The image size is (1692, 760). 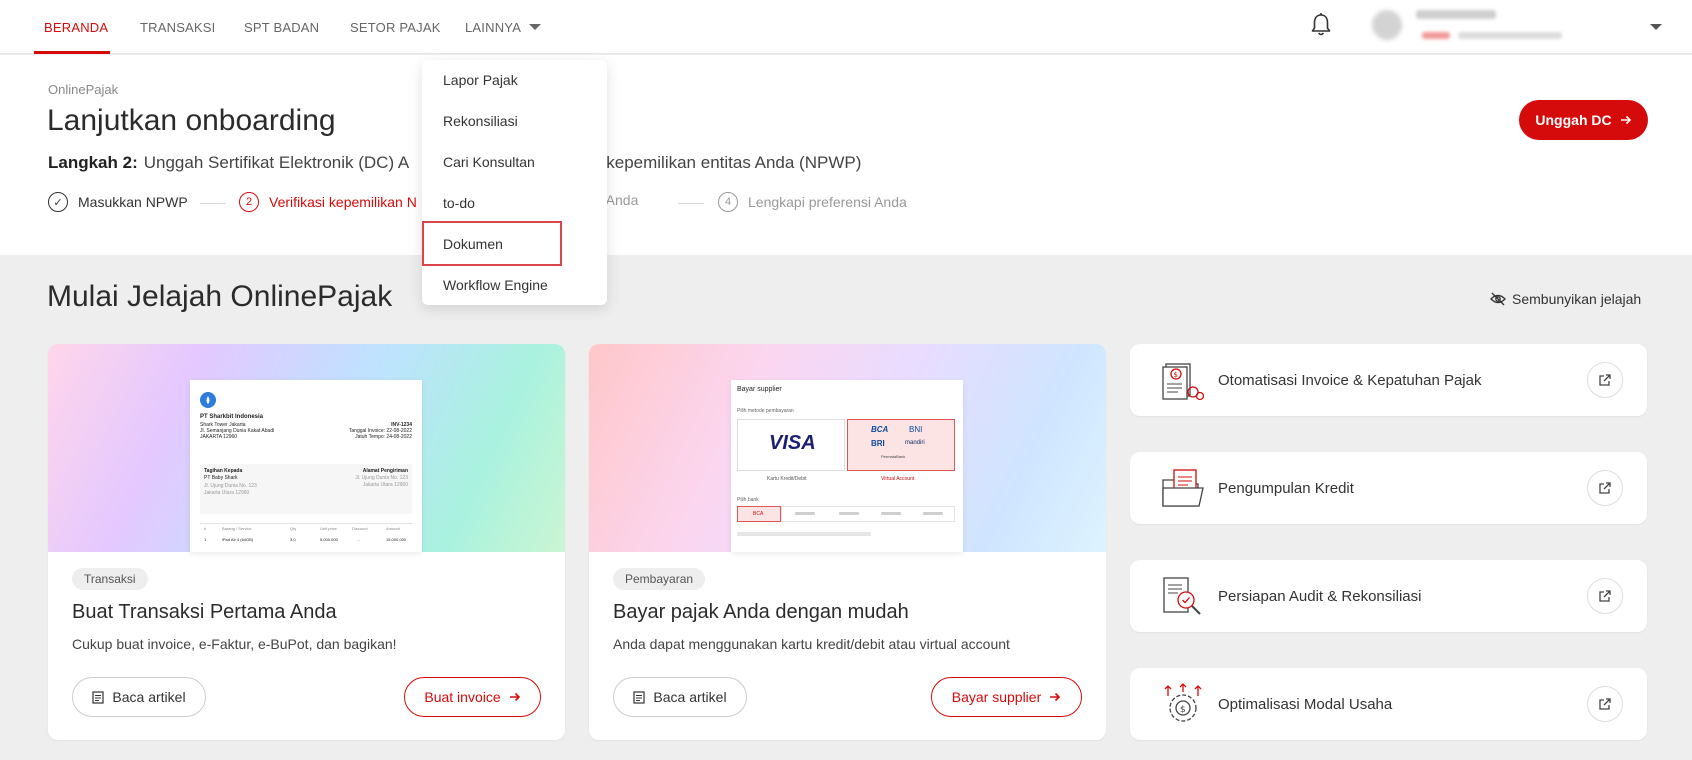 What do you see at coordinates (916, 429) in the screenshot?
I see `bank-bni: BNI` at bounding box center [916, 429].